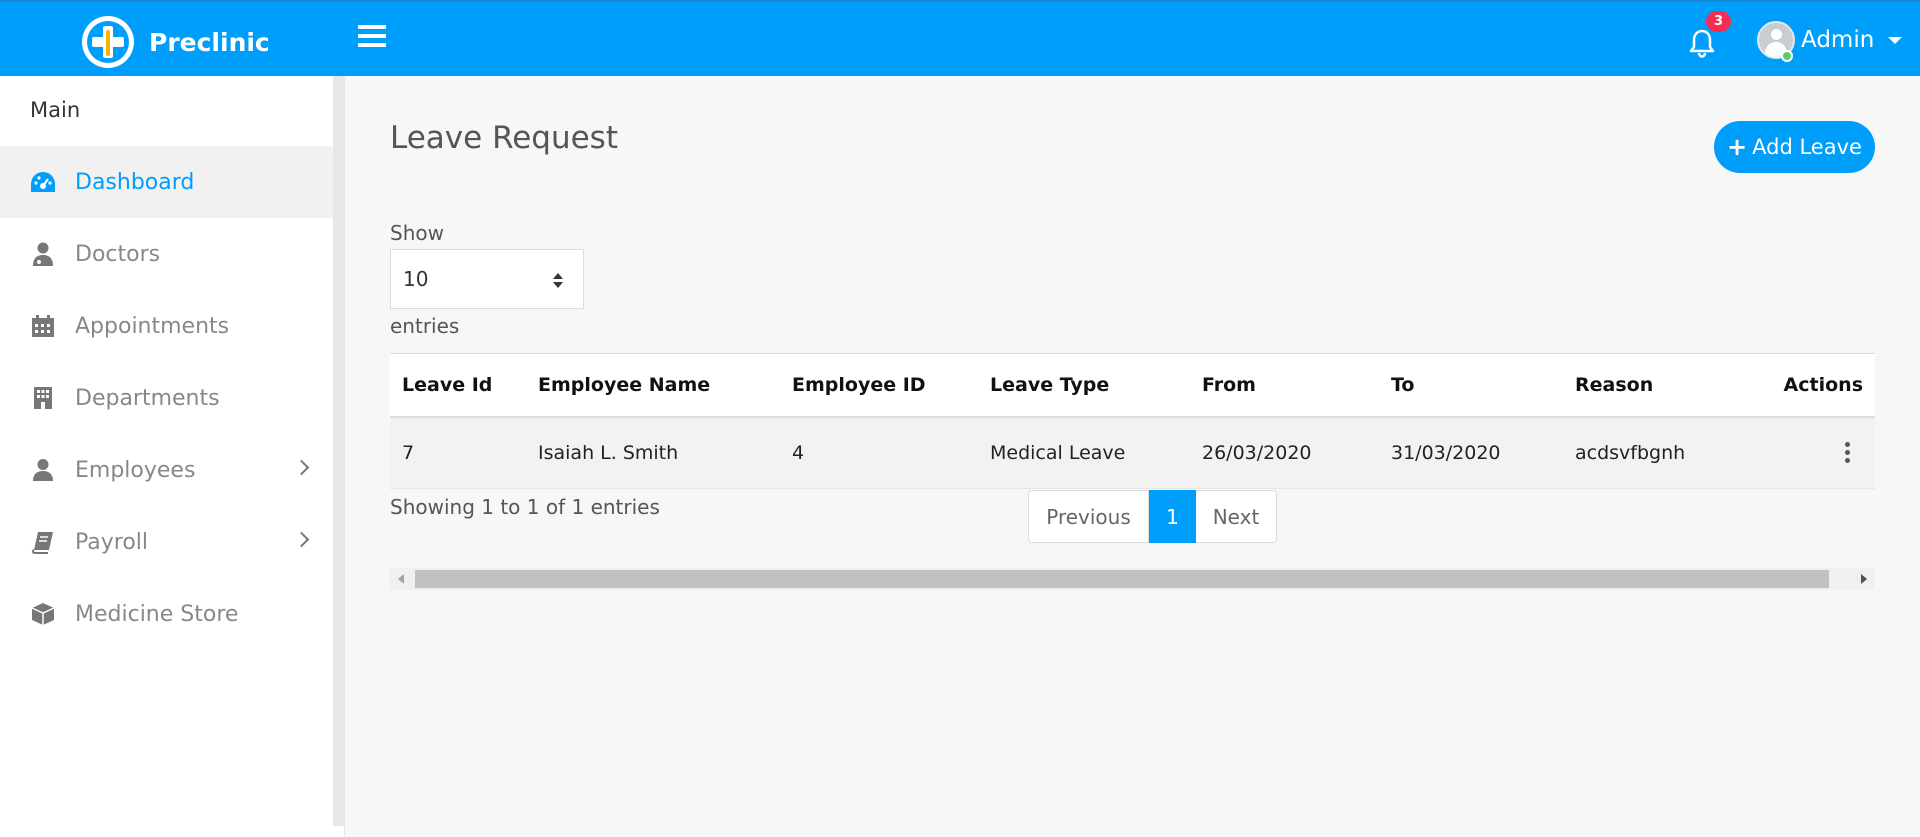 The height and width of the screenshot is (837, 1920). What do you see at coordinates (1658, 452) in the screenshot?
I see `cell-reason: acdsvfbgnh` at bounding box center [1658, 452].